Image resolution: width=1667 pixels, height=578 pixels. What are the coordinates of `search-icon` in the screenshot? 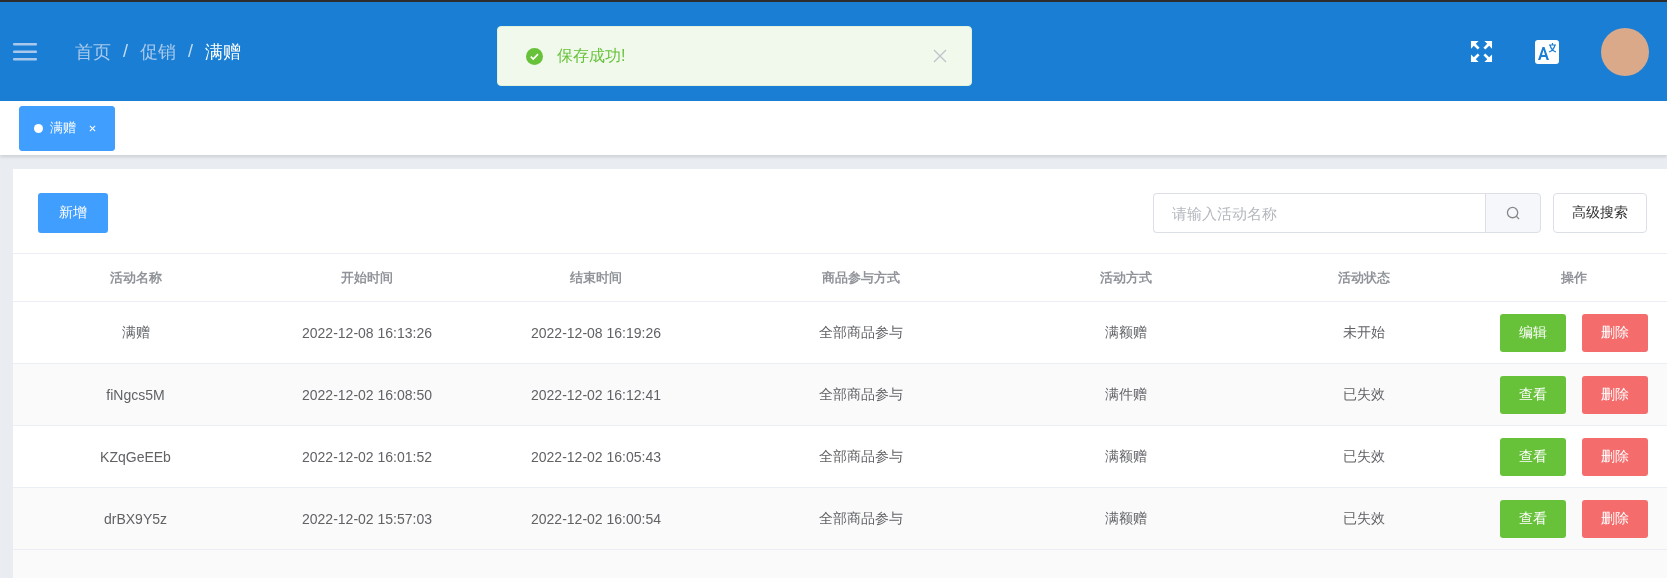 It's located at (1513, 213).